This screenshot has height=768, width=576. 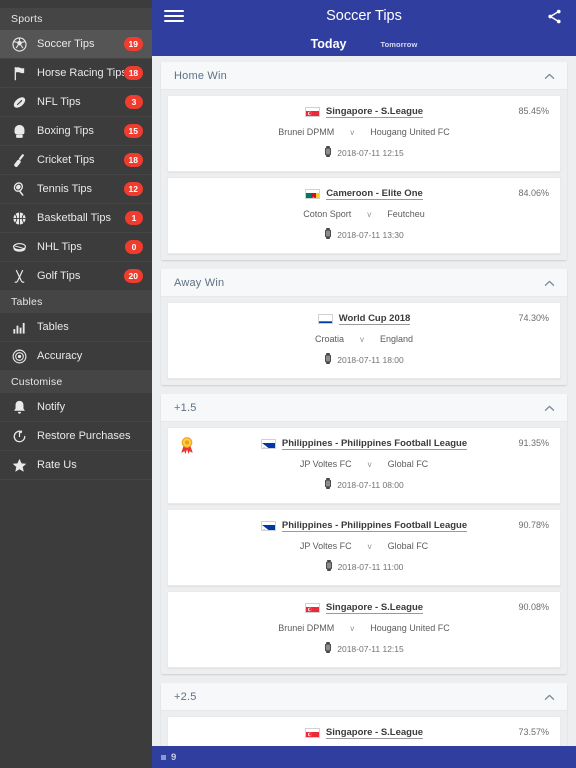 I want to click on sidebar-item-cricket-tips: Cricket Tips 18, so click(x=76, y=160).